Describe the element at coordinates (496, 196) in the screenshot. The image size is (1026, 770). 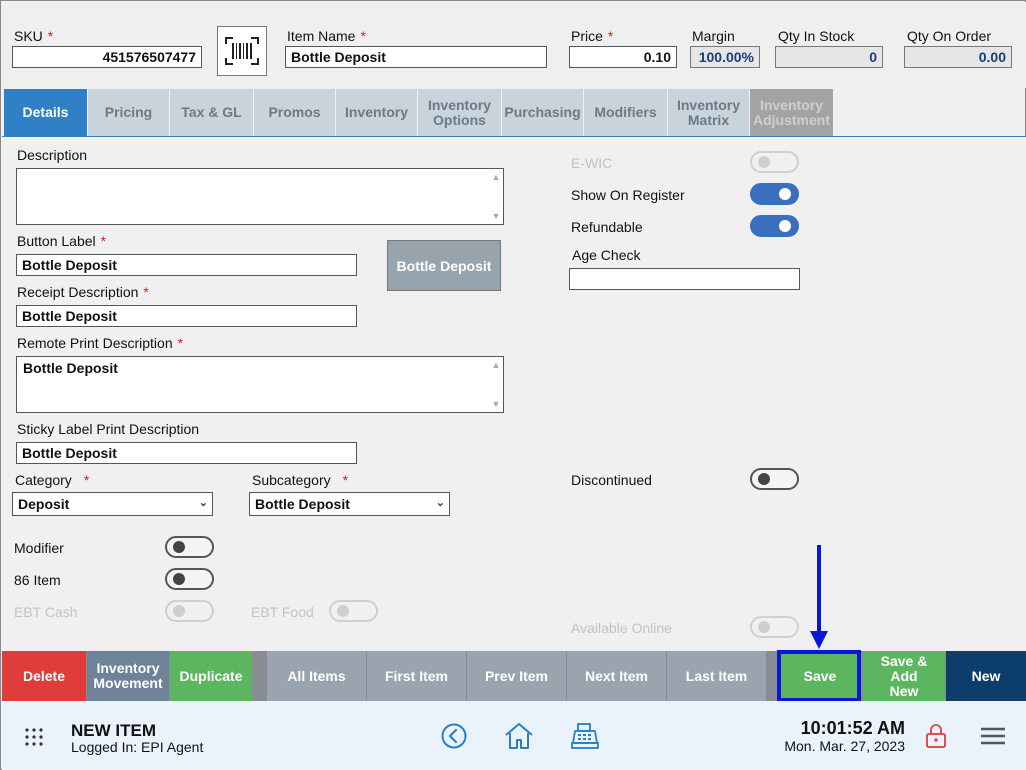
I see `description-scrollbar: ▲ ▼` at that location.